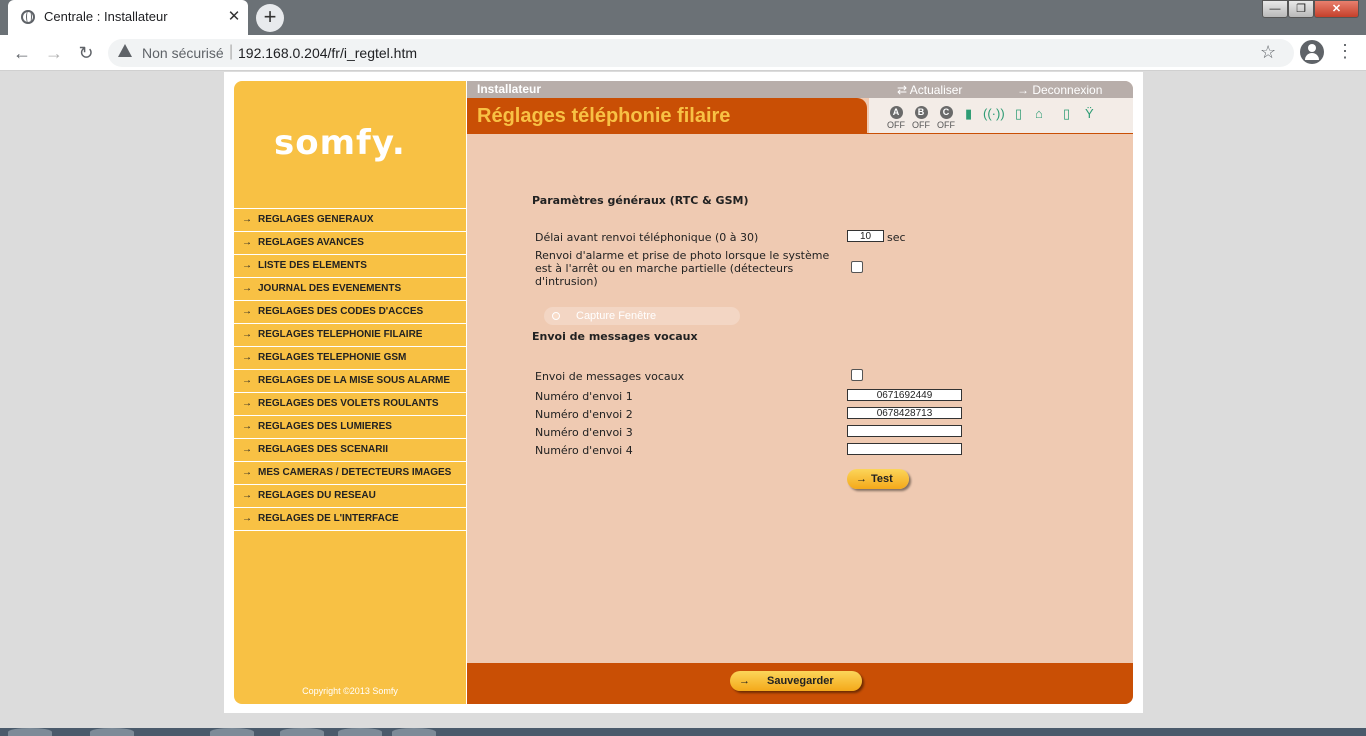  What do you see at coordinates (1275, 9) in the screenshot?
I see `window-minimize-button: —` at bounding box center [1275, 9].